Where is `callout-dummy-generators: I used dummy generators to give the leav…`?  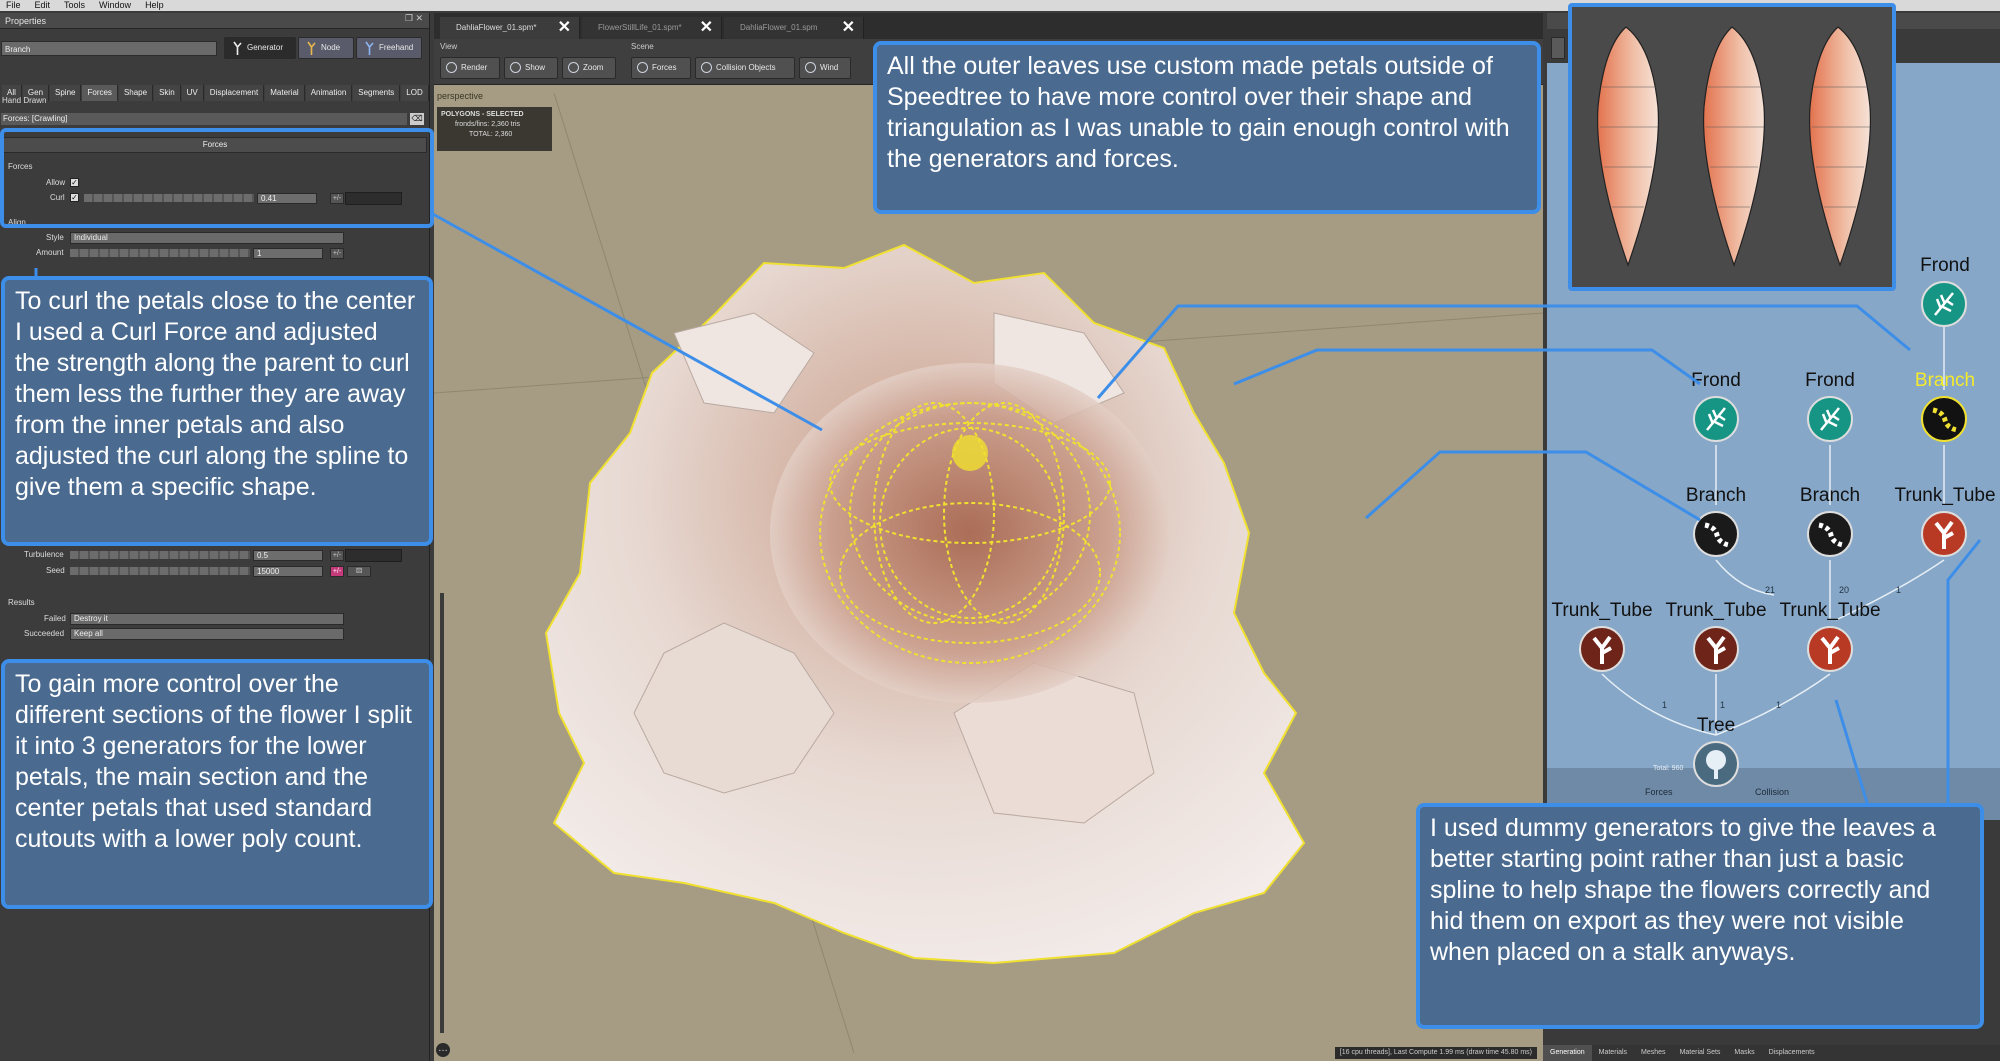 callout-dummy-generators: I used dummy generators to give the leav… is located at coordinates (1700, 916).